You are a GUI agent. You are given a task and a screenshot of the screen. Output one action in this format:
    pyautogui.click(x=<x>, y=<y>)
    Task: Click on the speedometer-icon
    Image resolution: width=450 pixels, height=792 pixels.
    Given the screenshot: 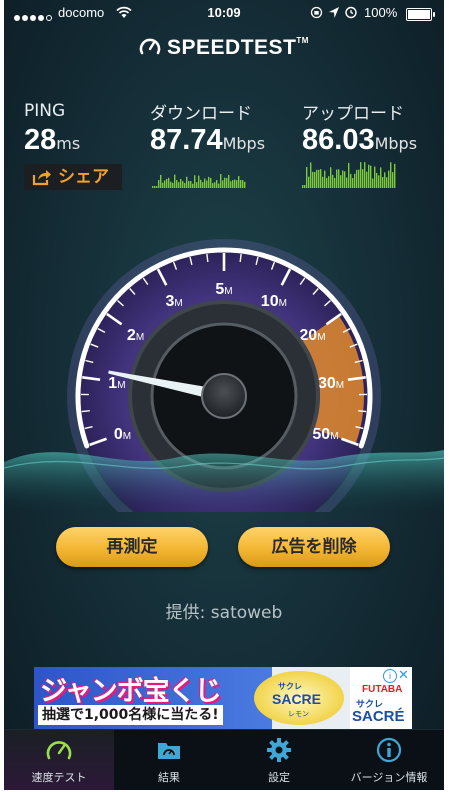 What is the action you would take?
    pyautogui.click(x=59, y=750)
    